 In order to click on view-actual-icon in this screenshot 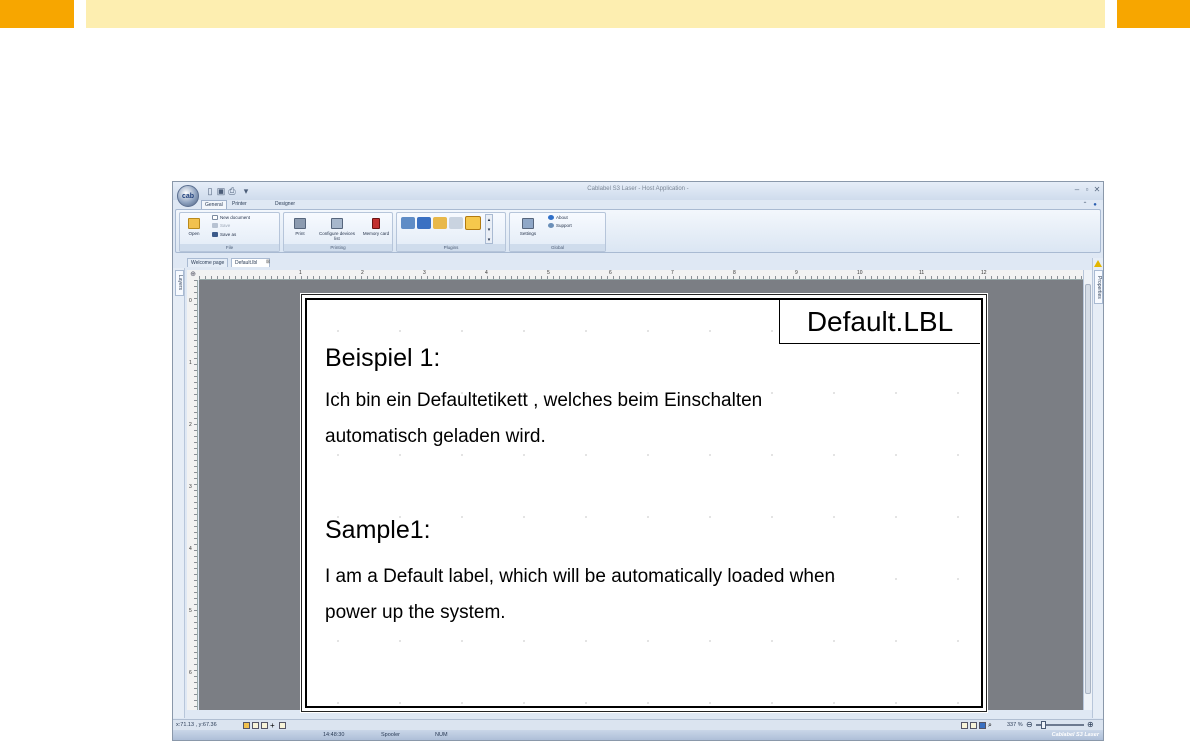, I will do `click(982, 725)`.